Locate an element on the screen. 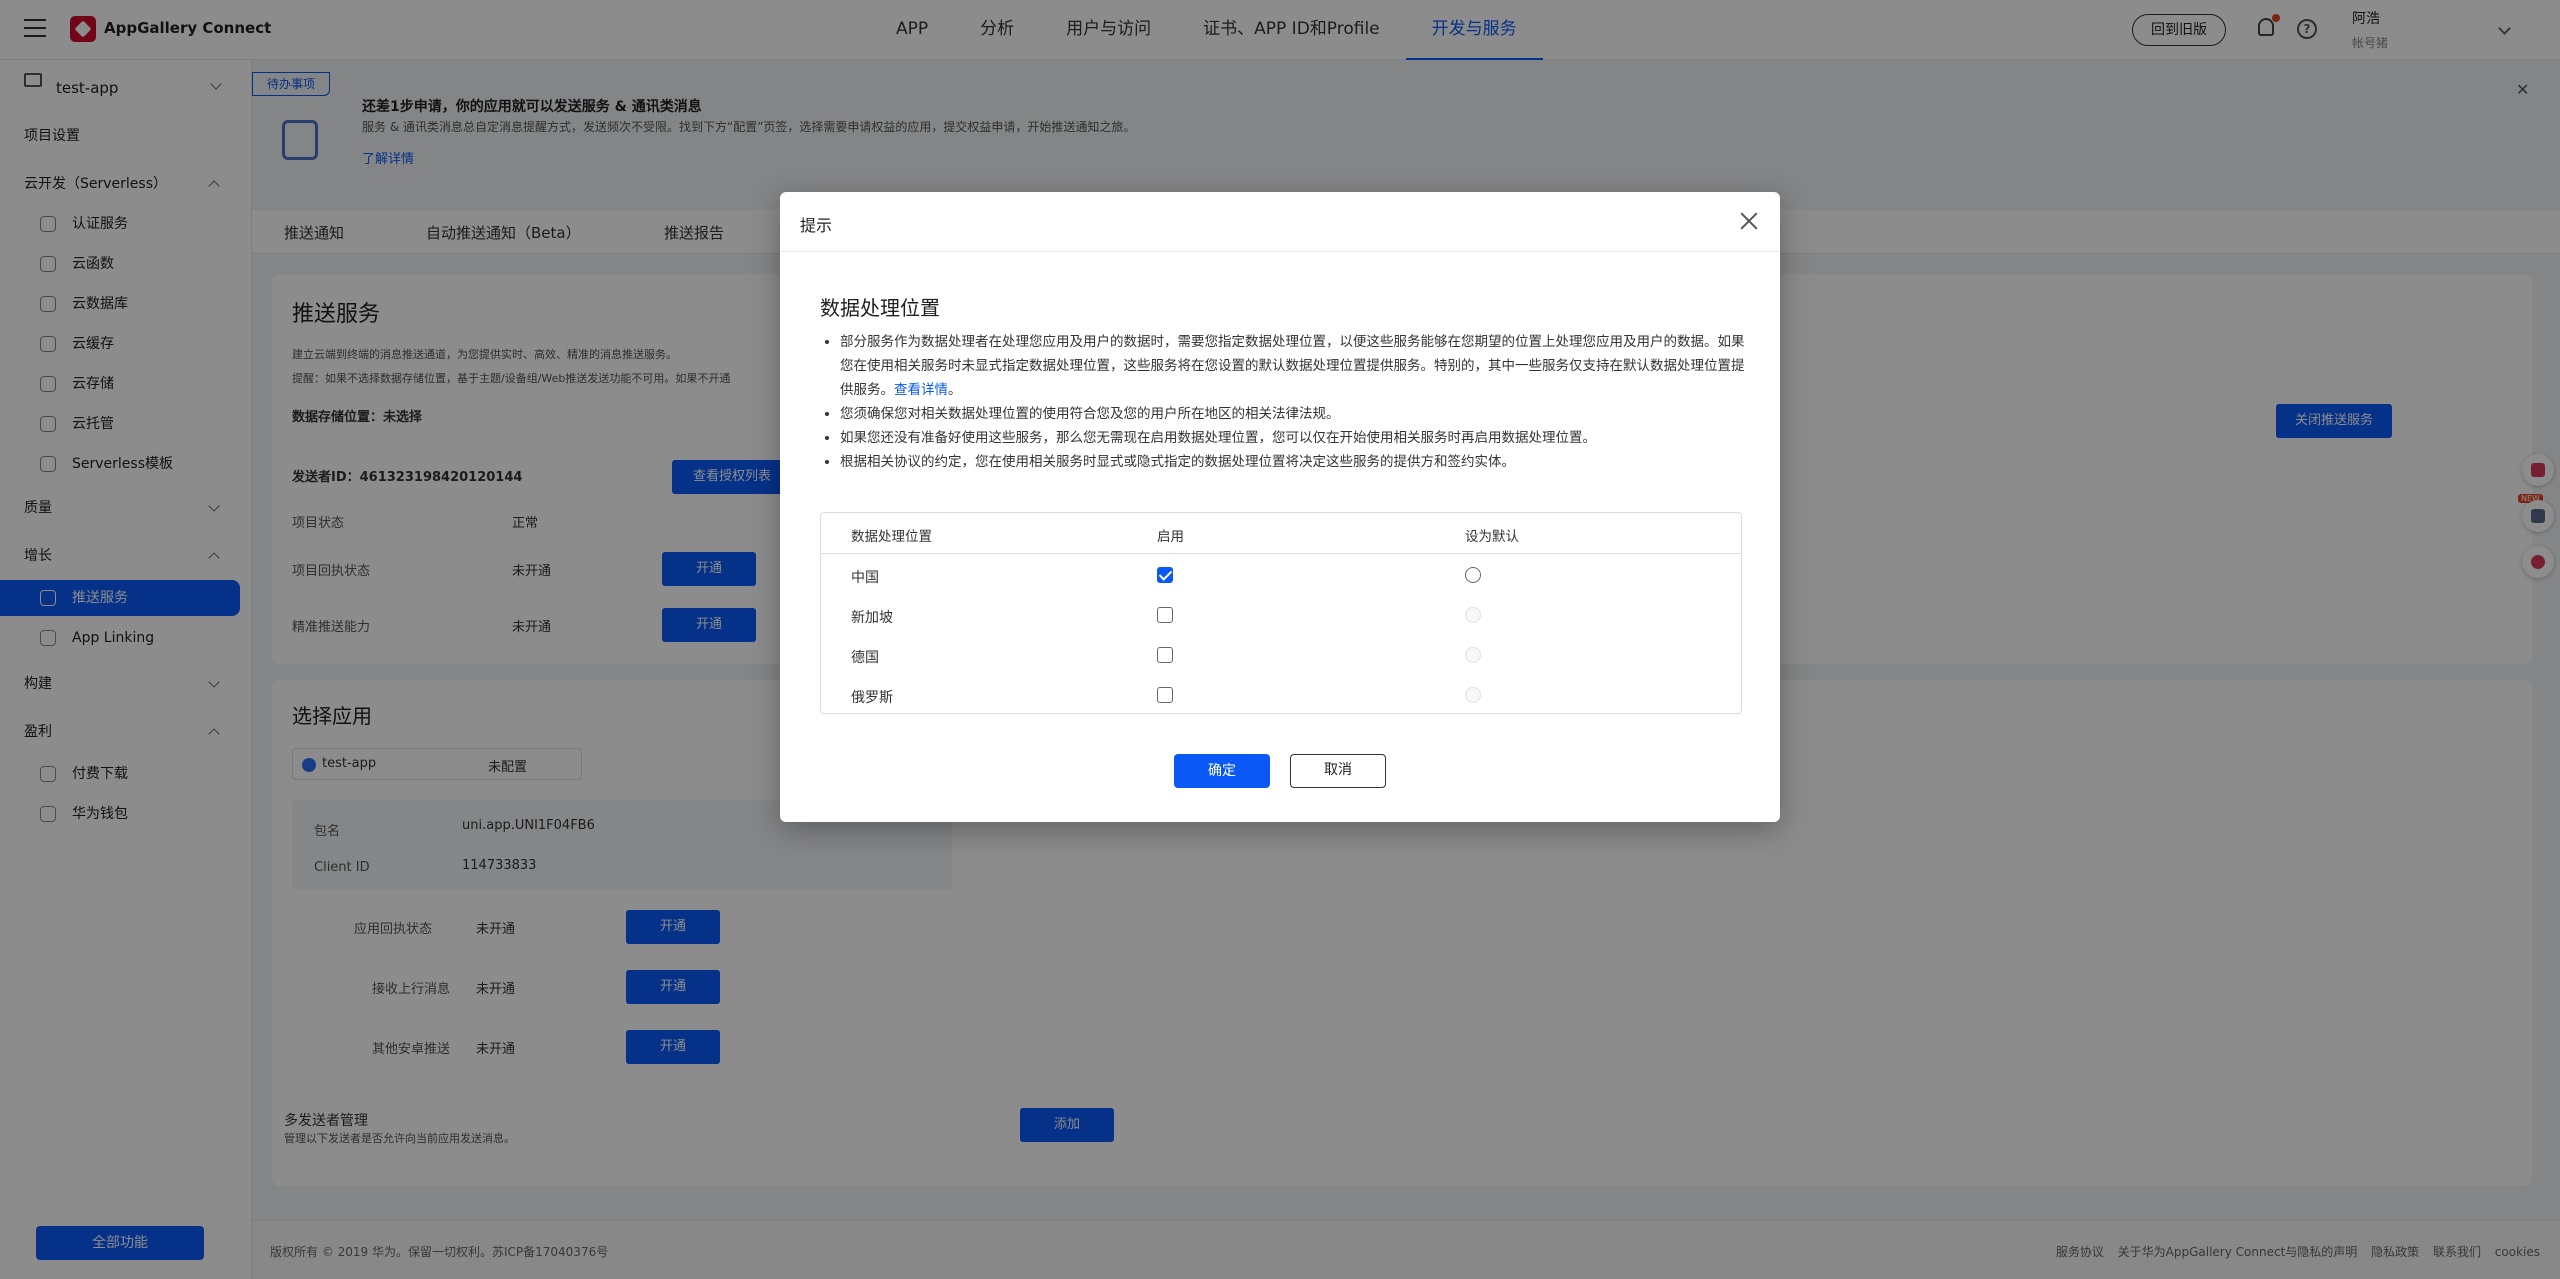  table-row-location: 新加坡 is located at coordinates (872, 618).